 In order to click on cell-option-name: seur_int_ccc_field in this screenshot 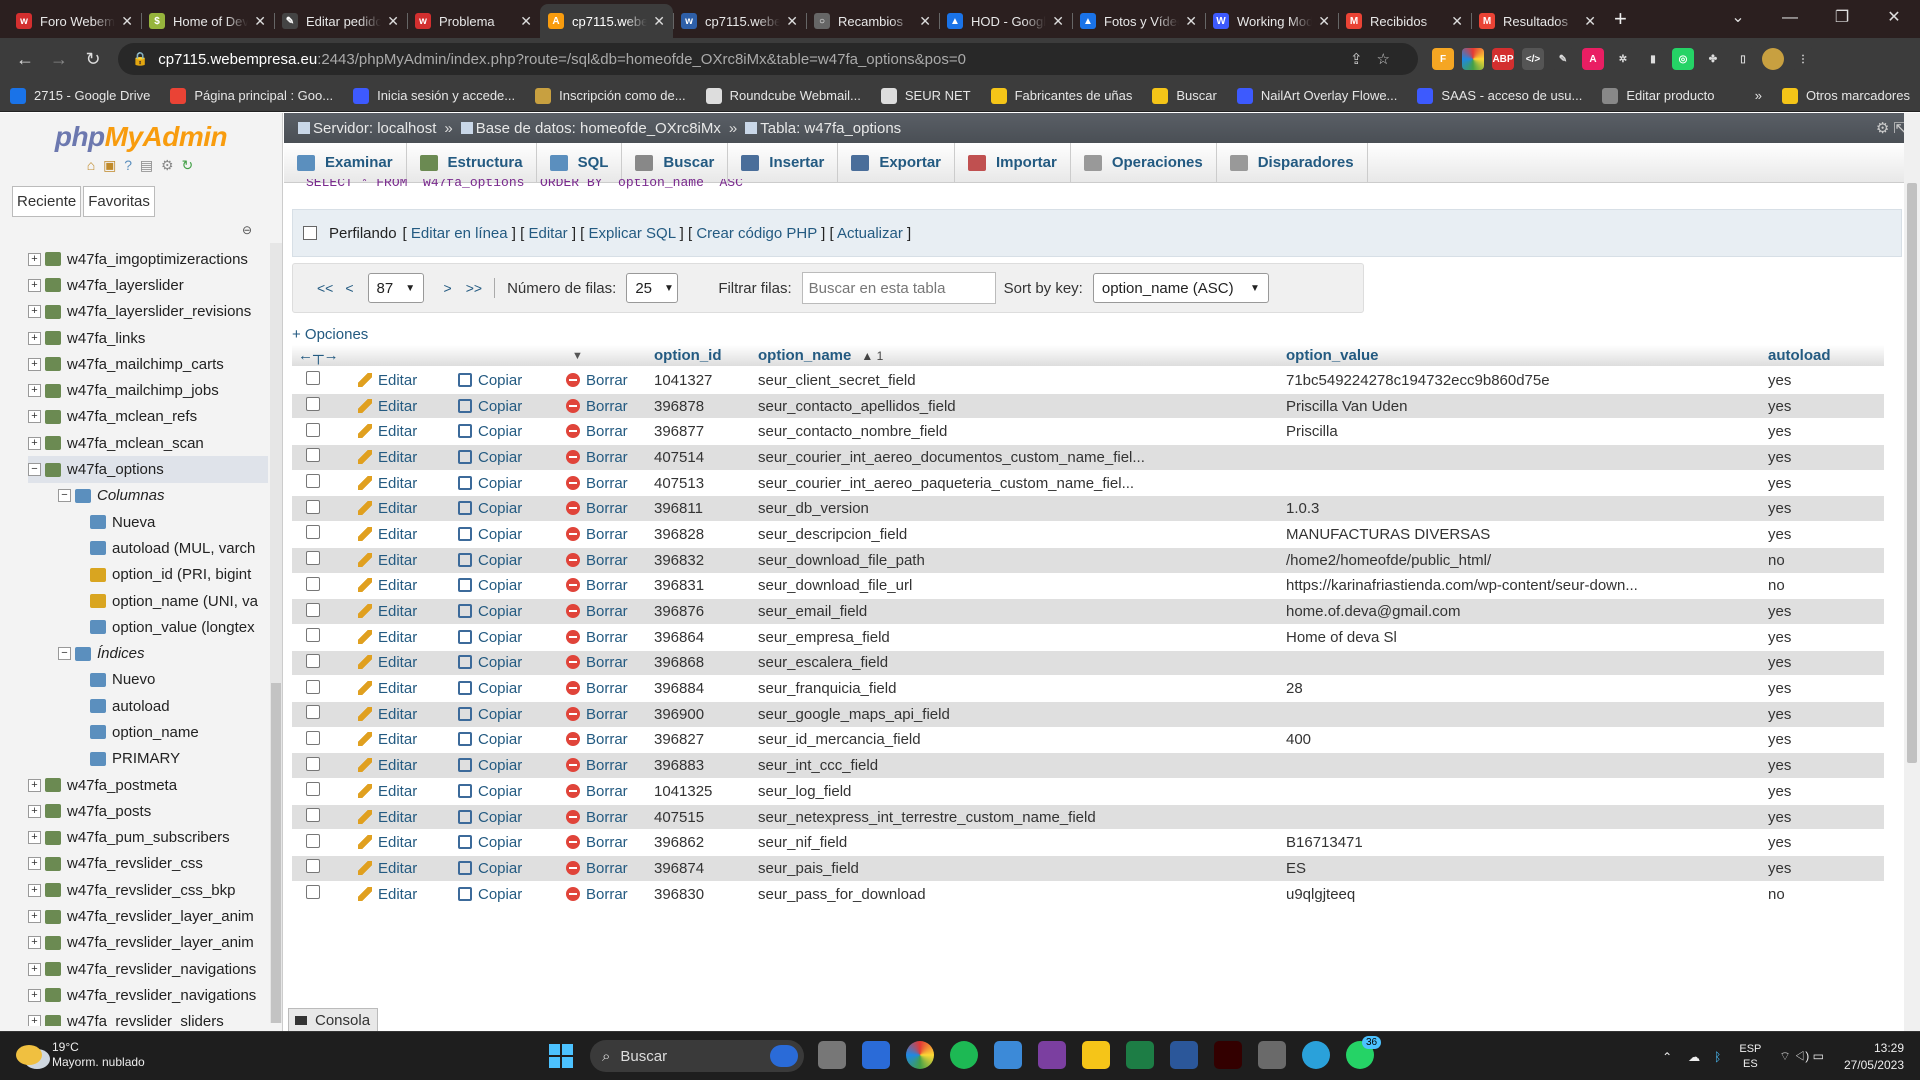, I will do `click(1020, 765)`.